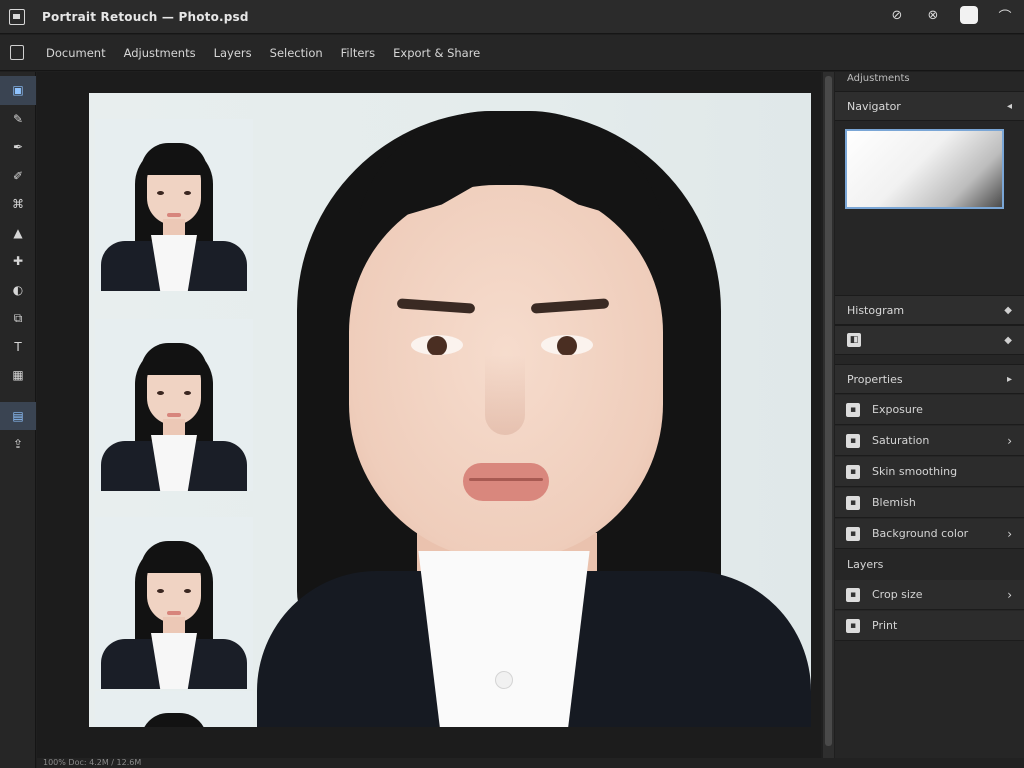  I want to click on channels-row: ◧ ◆, so click(929, 340).